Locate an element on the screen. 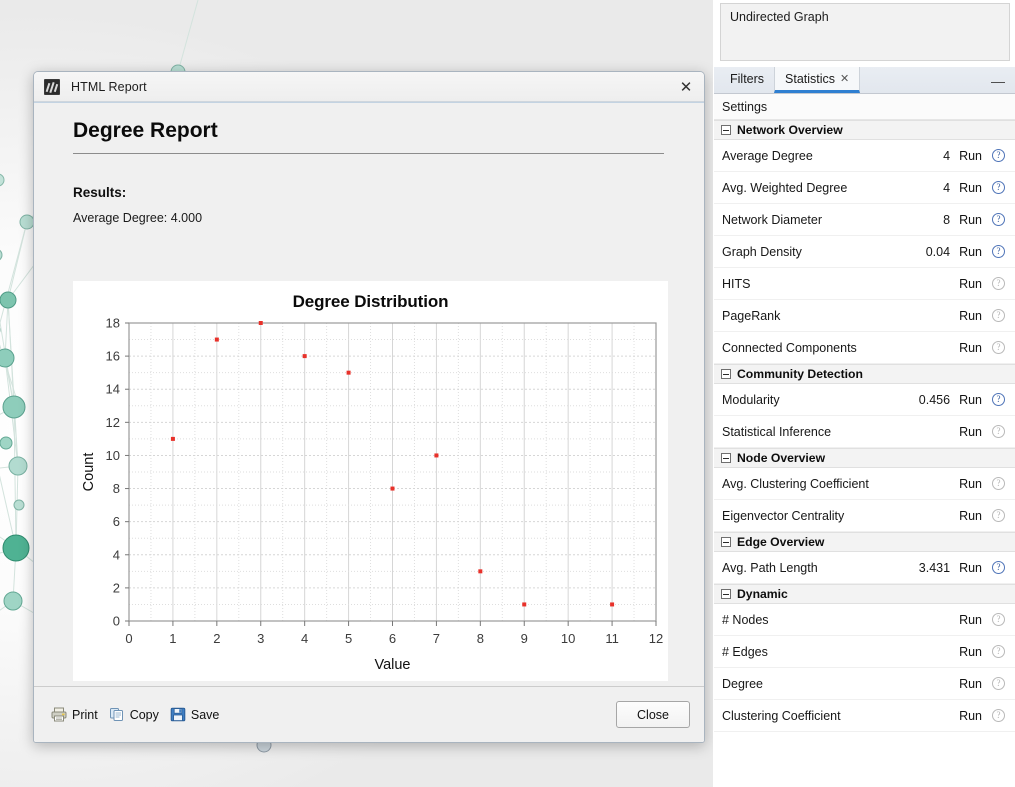  statistic-row: Average Degree 4 Run? is located at coordinates (864, 156).